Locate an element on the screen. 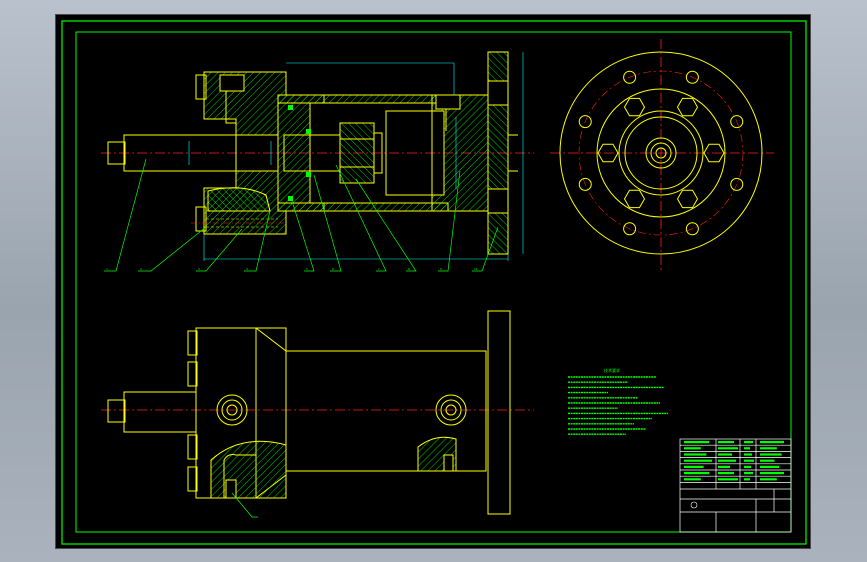  balloon-7: 7 is located at coordinates (379, 269).